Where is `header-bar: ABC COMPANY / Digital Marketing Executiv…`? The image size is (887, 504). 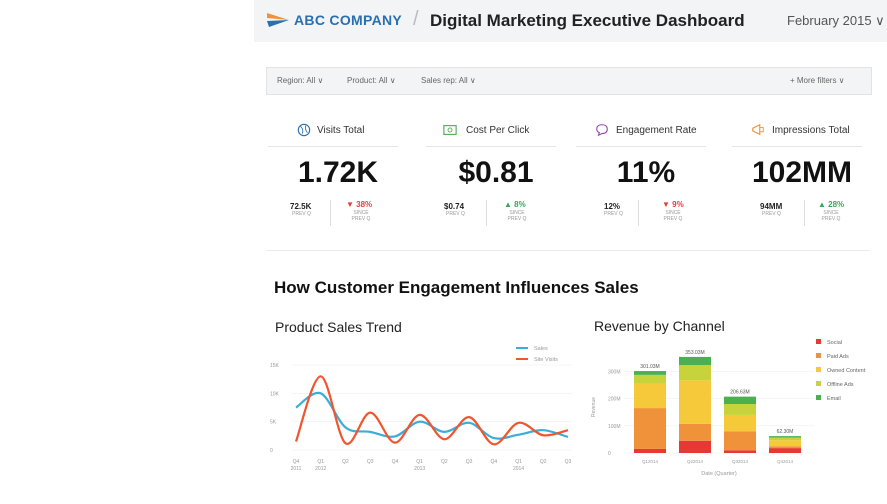 header-bar: ABC COMPANY / Digital Marketing Executiv… is located at coordinates (570, 21).